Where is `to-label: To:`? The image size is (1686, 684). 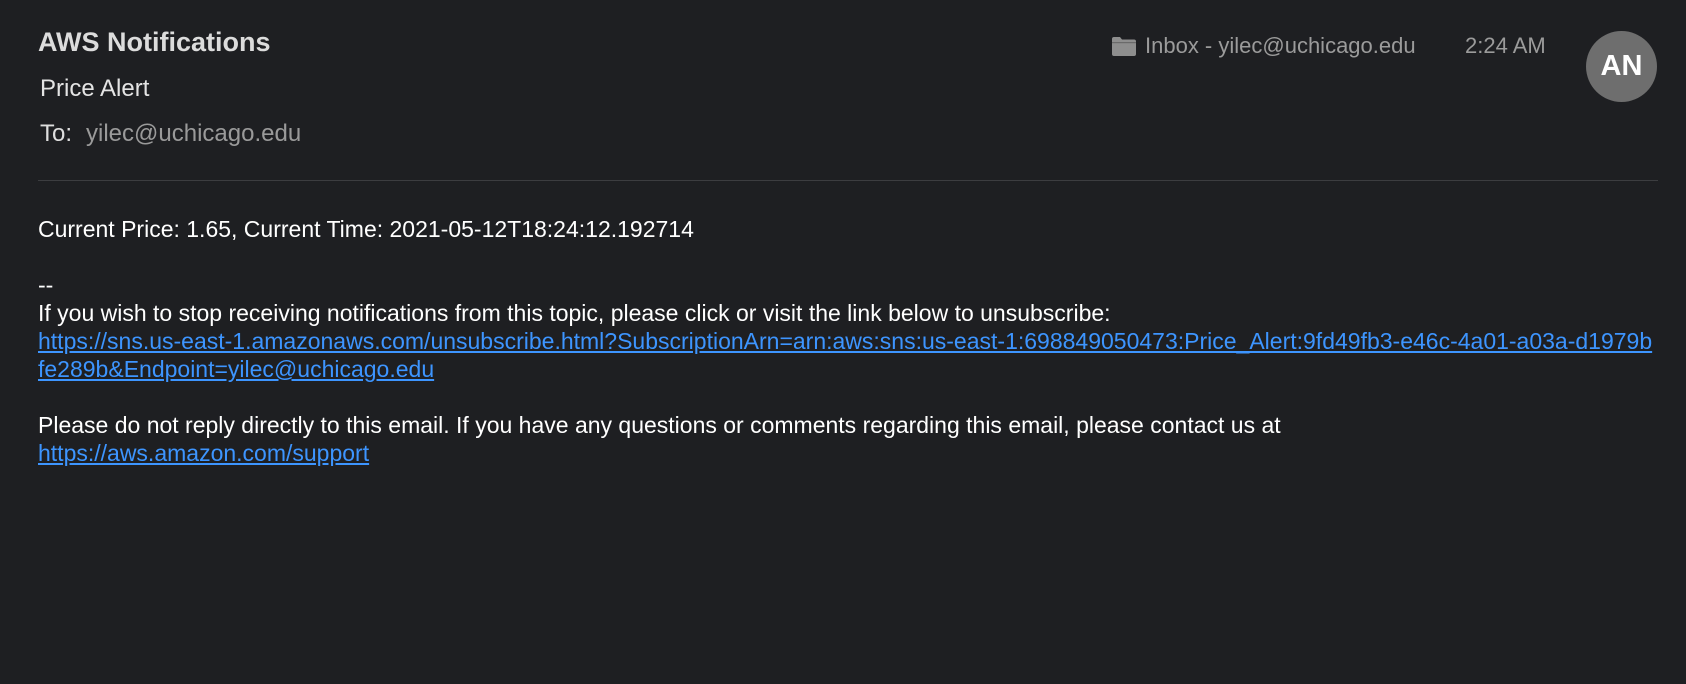
to-label: To: is located at coordinates (56, 133).